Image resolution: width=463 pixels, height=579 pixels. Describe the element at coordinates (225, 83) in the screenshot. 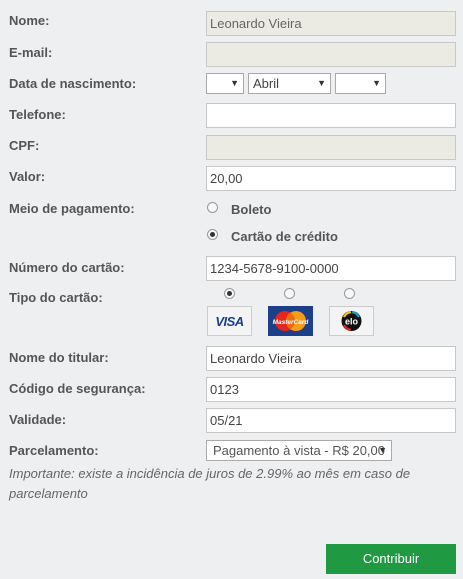

I see `nascimento-dia-select: ▼` at that location.